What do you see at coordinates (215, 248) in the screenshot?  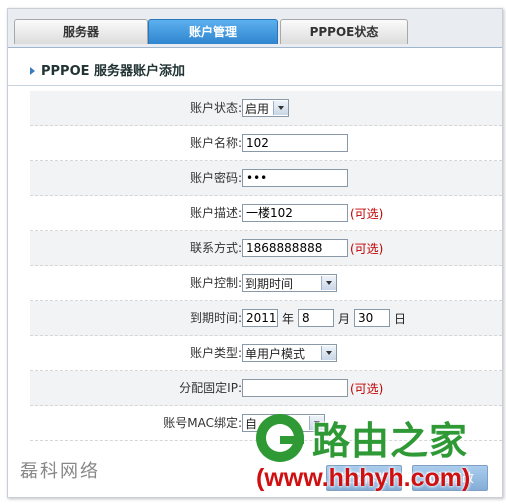 I see `contact-label: 联系方式:` at bounding box center [215, 248].